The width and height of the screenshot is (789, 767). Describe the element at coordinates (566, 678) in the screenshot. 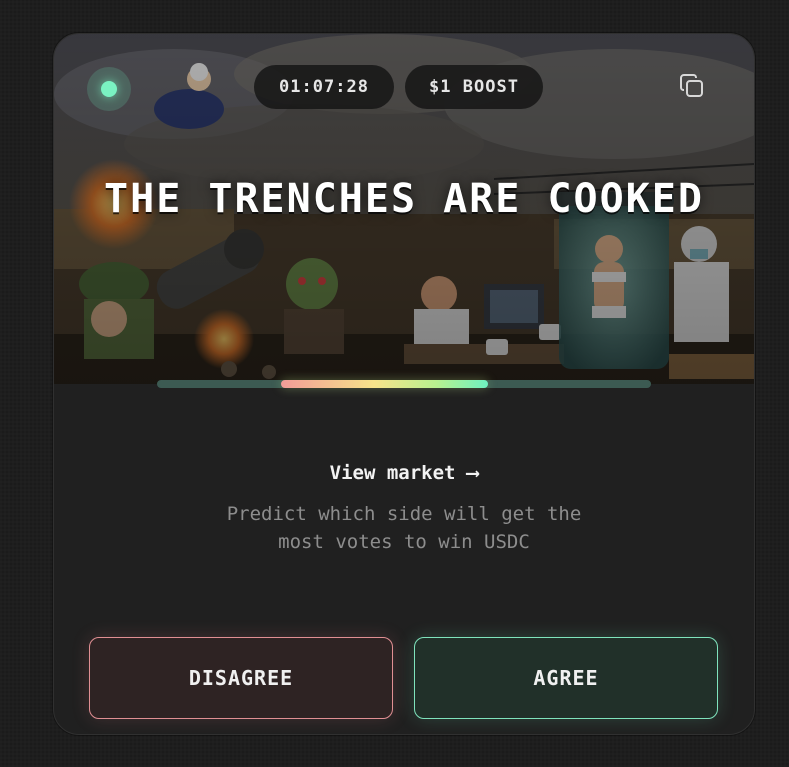

I see `agree-button: AGREE` at that location.